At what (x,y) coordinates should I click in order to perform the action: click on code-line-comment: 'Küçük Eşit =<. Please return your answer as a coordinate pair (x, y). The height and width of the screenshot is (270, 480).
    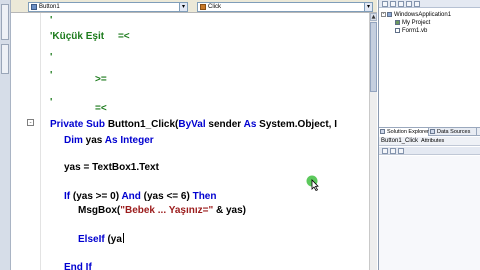
    Looking at the image, I should click on (90, 36).